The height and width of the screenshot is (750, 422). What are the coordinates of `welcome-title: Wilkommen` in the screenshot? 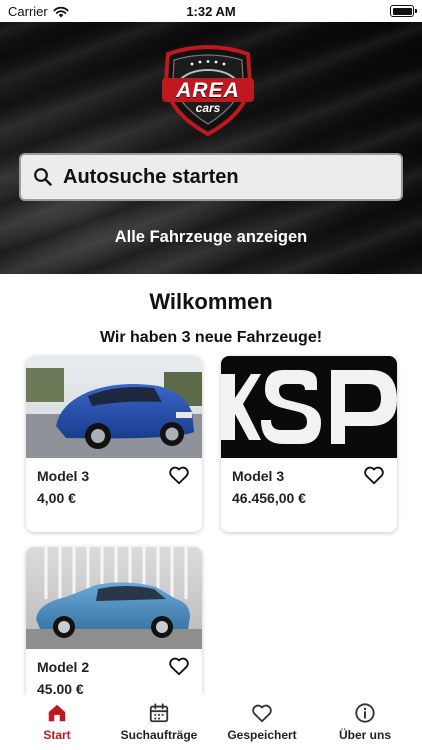 It's located at (211, 301).